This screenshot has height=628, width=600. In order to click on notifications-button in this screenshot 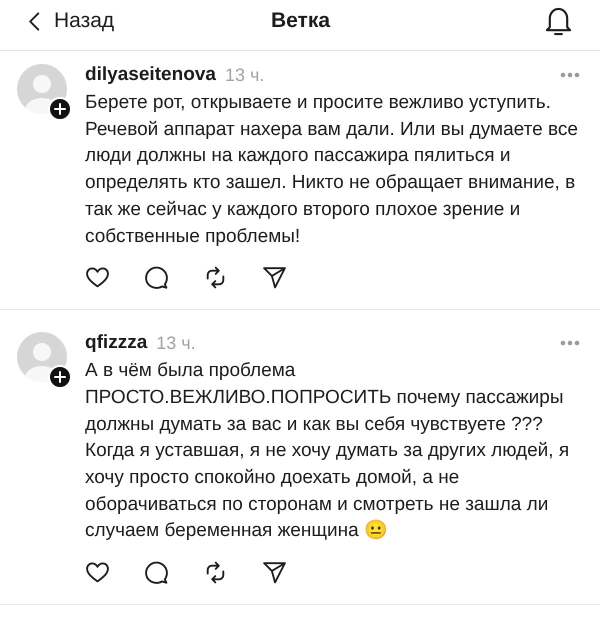, I will do `click(558, 21)`.